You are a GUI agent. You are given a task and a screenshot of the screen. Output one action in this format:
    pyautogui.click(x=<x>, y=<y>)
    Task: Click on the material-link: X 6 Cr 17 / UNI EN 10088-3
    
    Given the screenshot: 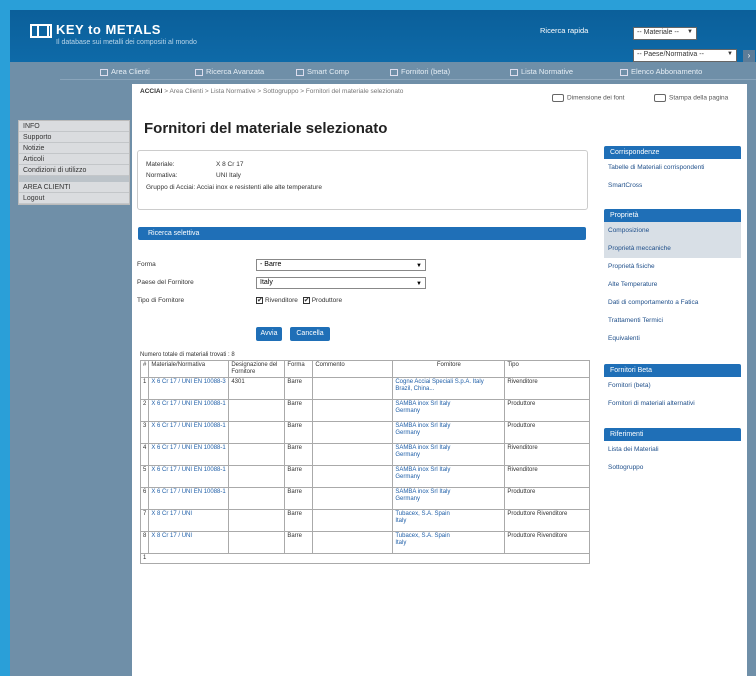 What is the action you would take?
    pyautogui.click(x=189, y=388)
    